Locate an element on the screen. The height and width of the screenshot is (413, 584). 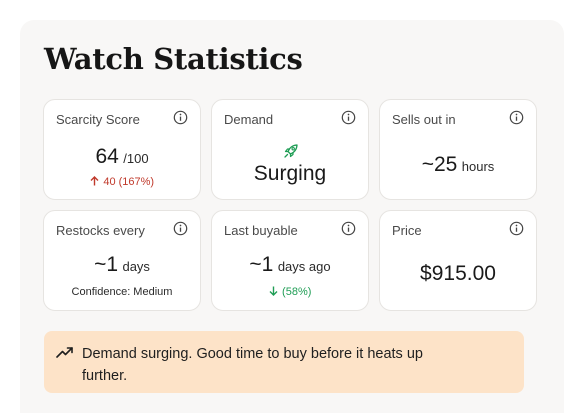
rocket-icon is located at coordinates (291, 151).